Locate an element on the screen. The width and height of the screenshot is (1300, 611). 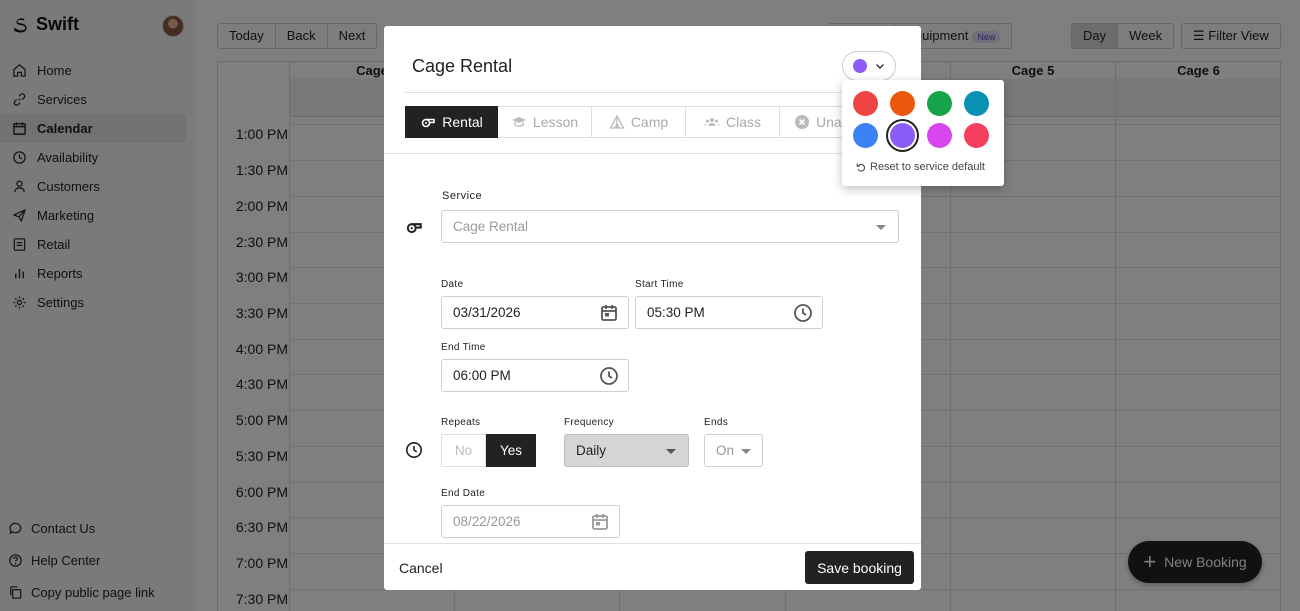
tab-rental: Rental is located at coordinates (451, 122).